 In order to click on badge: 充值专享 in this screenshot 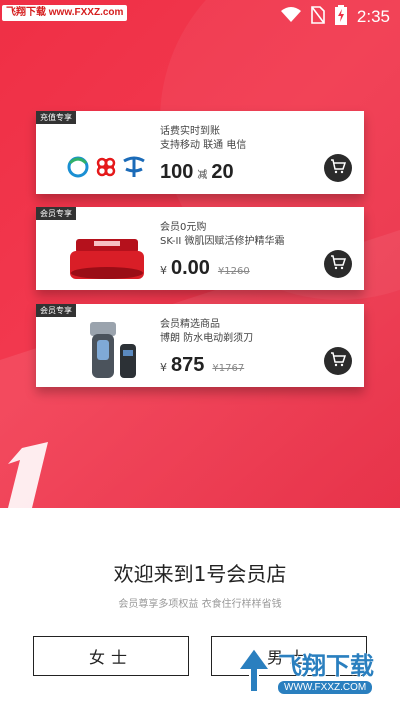, I will do `click(56, 117)`.